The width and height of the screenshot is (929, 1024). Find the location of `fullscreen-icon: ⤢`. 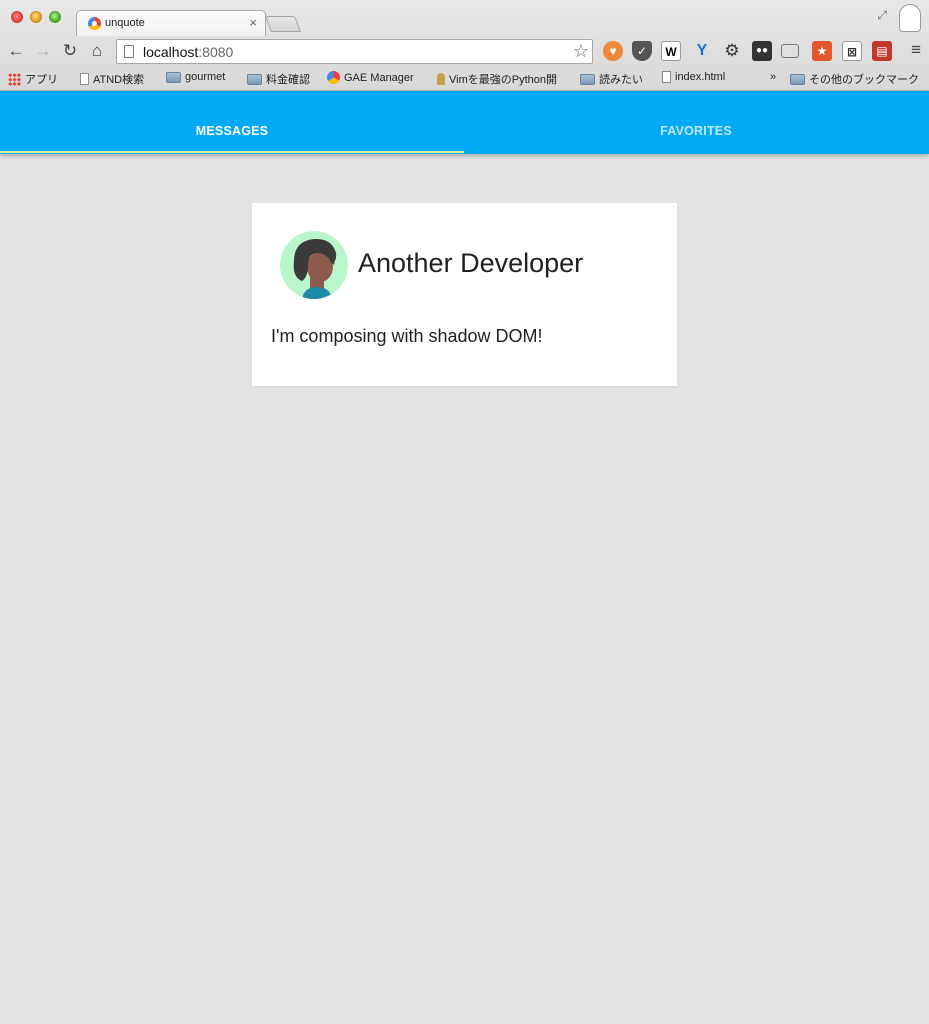

fullscreen-icon: ⤢ is located at coordinates (882, 15).